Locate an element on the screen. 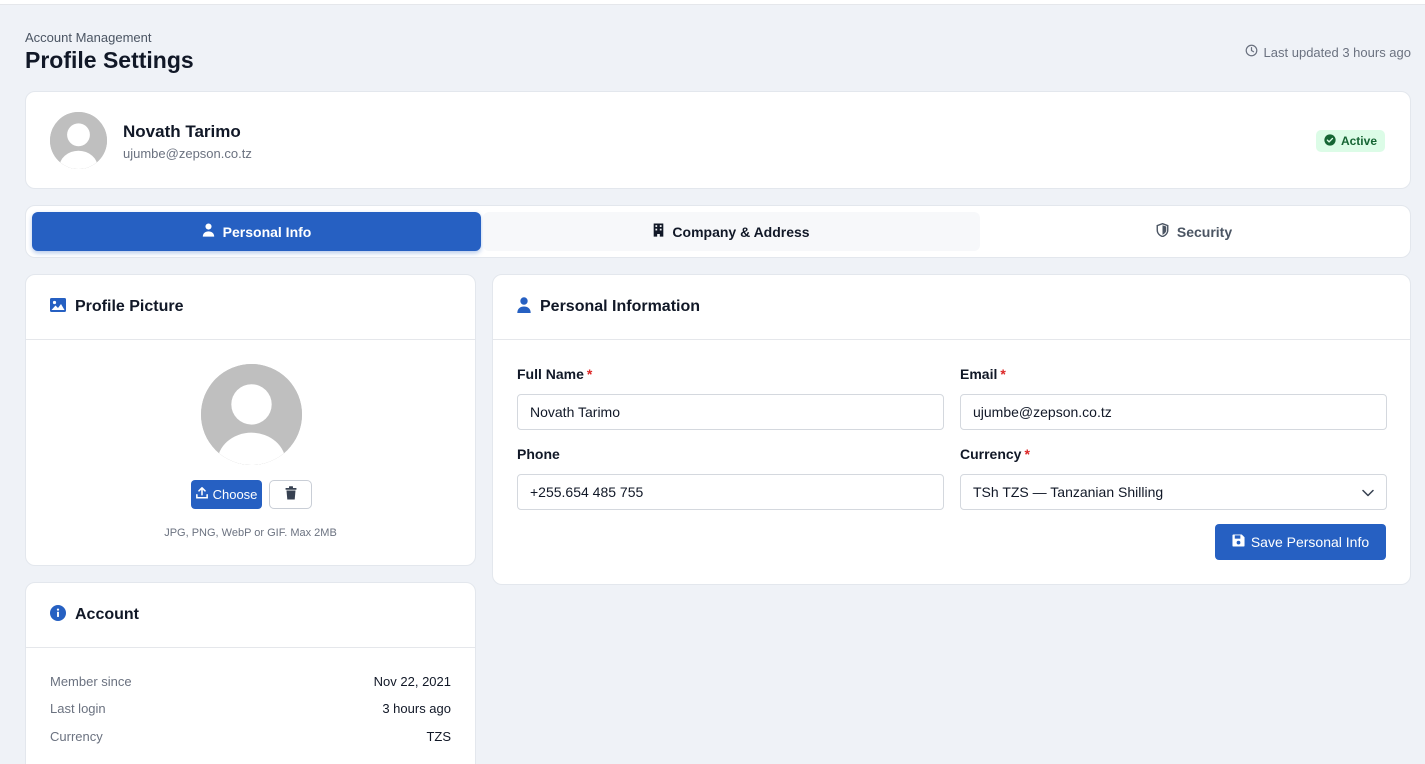 The width and height of the screenshot is (1425, 764). account-row-member-since: Member since Nov 22, 2021 is located at coordinates (250, 681).